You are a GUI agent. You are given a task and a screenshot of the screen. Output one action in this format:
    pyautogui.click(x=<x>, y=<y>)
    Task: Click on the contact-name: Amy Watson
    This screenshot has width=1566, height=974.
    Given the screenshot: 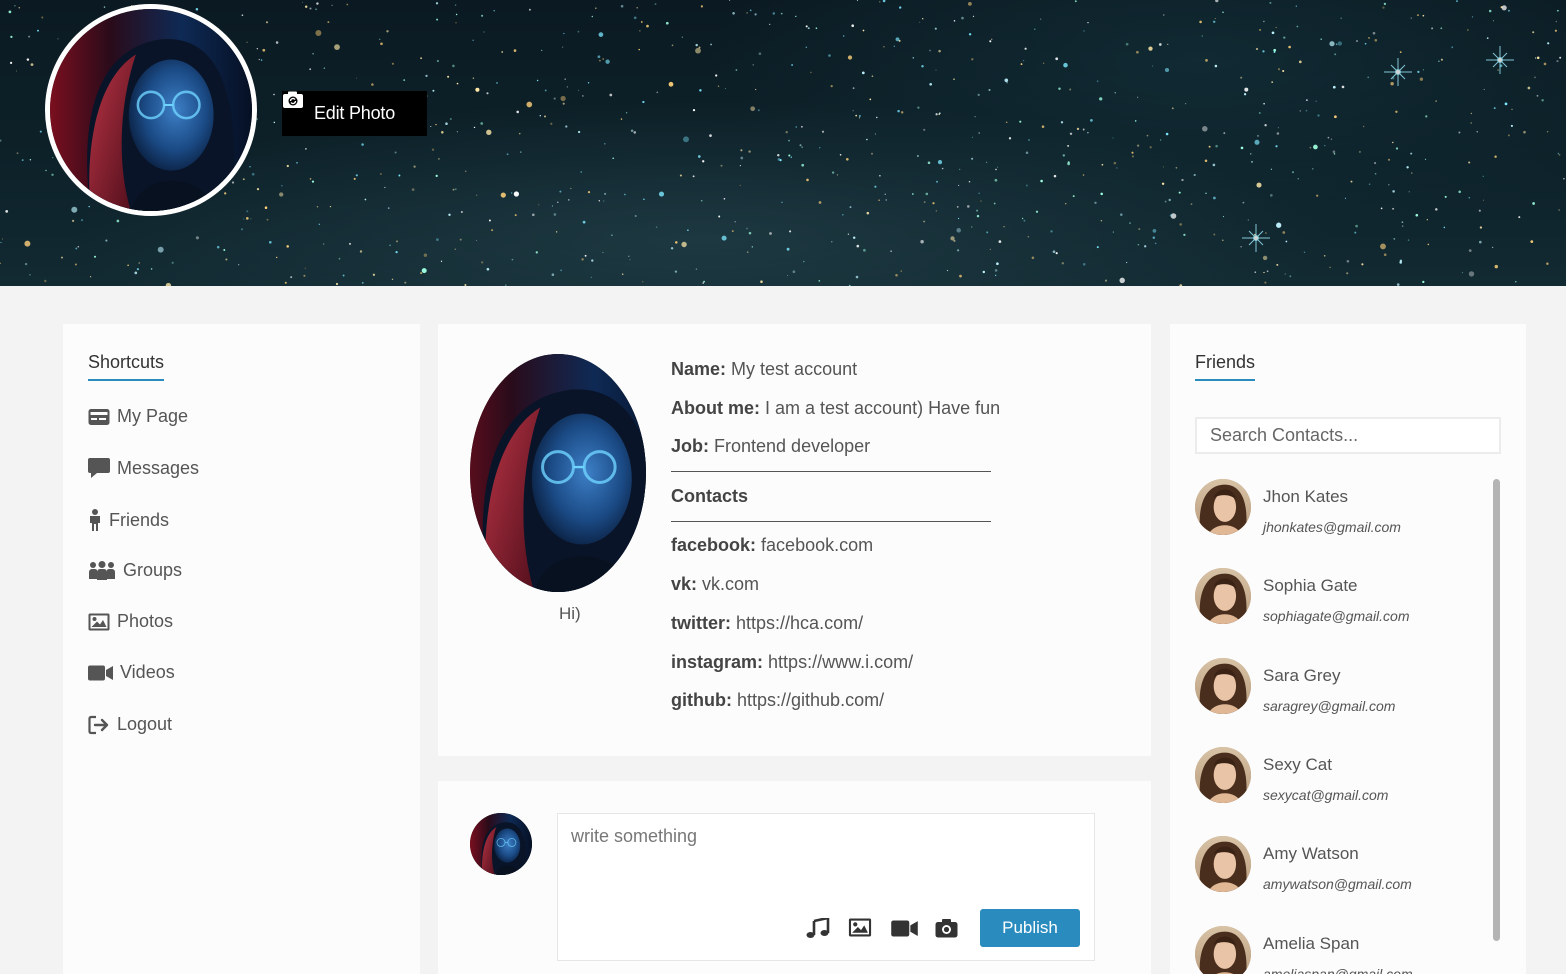 What is the action you would take?
    pyautogui.click(x=1311, y=853)
    